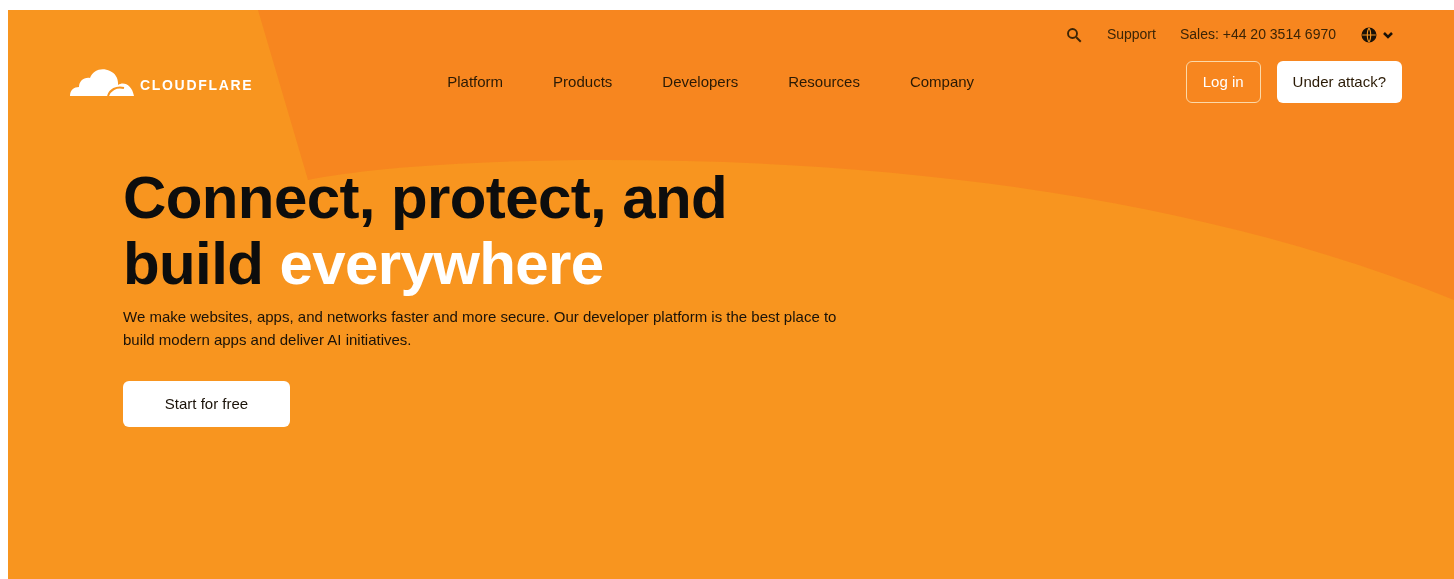  Describe the element at coordinates (1073, 34) in the screenshot. I see `search-icon` at that location.